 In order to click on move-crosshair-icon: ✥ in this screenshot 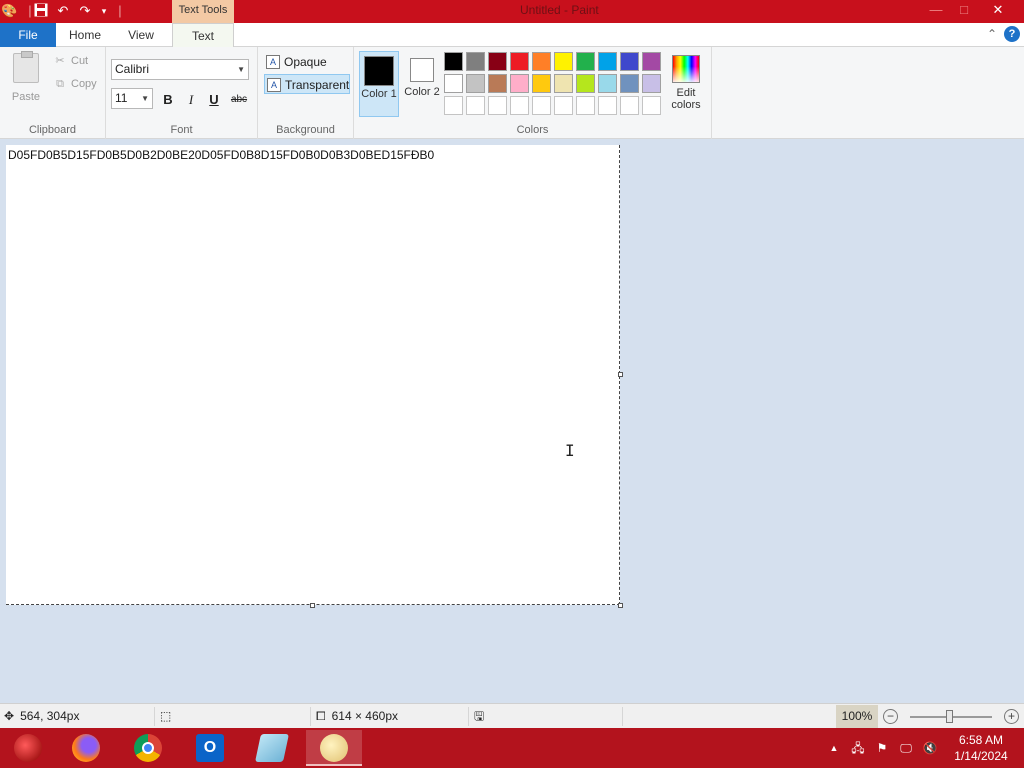, I will do `click(9, 716)`.